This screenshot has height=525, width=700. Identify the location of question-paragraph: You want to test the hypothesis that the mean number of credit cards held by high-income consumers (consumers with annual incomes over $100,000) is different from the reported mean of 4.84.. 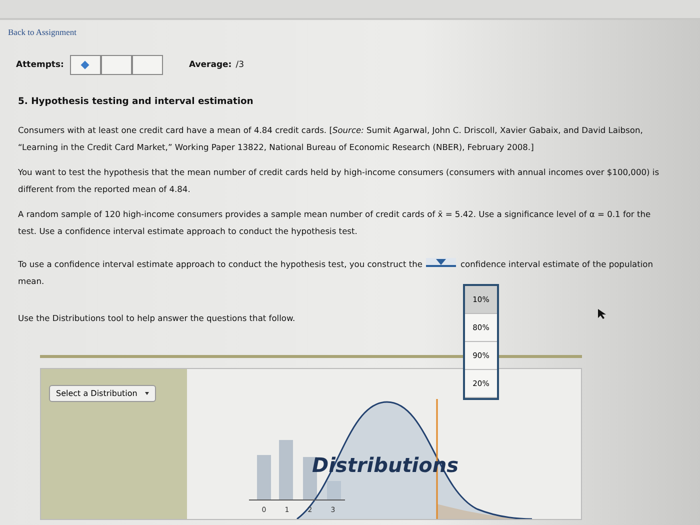
(339, 181).